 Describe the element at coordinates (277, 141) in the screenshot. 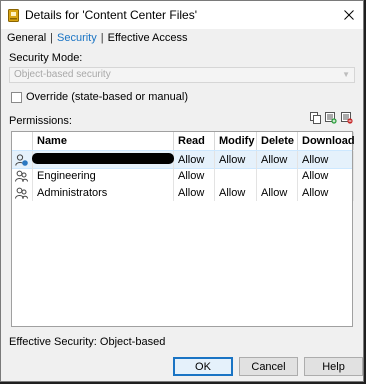

I see `column-header-delete: Delete` at that location.